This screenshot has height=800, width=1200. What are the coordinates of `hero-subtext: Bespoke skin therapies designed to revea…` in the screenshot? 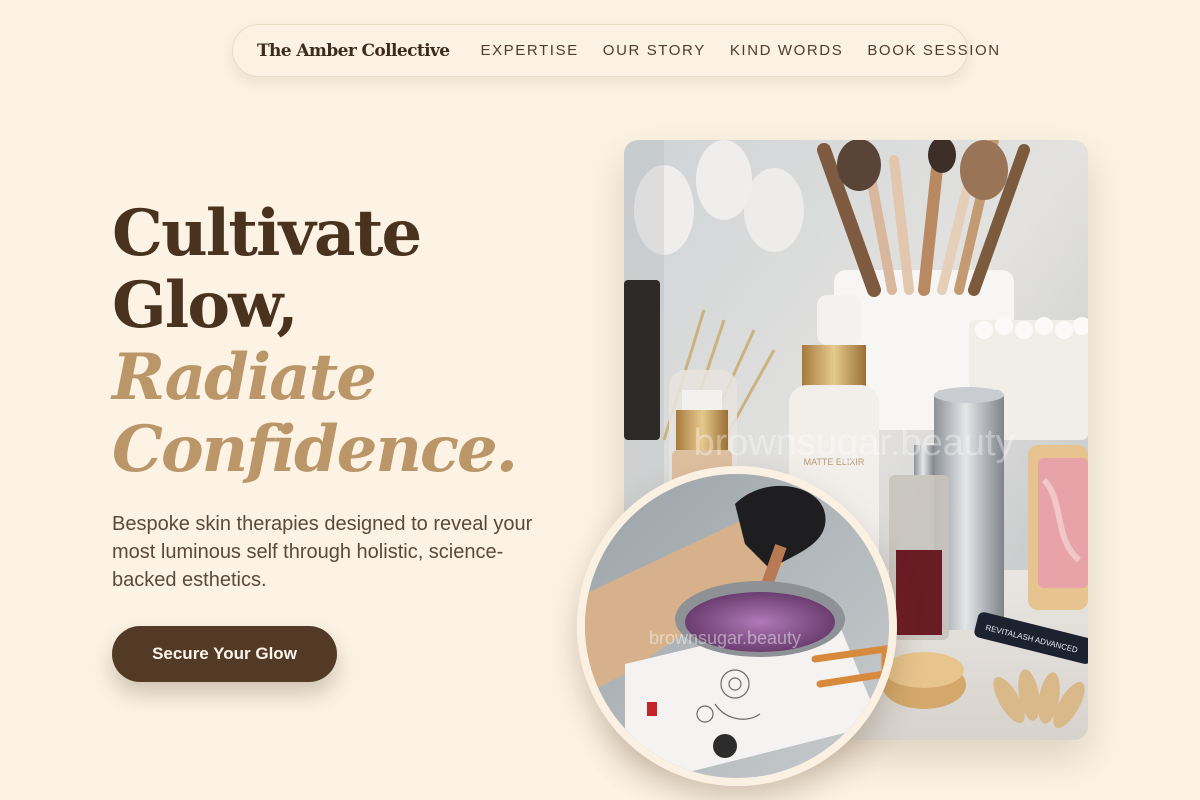 It's located at (322, 552).